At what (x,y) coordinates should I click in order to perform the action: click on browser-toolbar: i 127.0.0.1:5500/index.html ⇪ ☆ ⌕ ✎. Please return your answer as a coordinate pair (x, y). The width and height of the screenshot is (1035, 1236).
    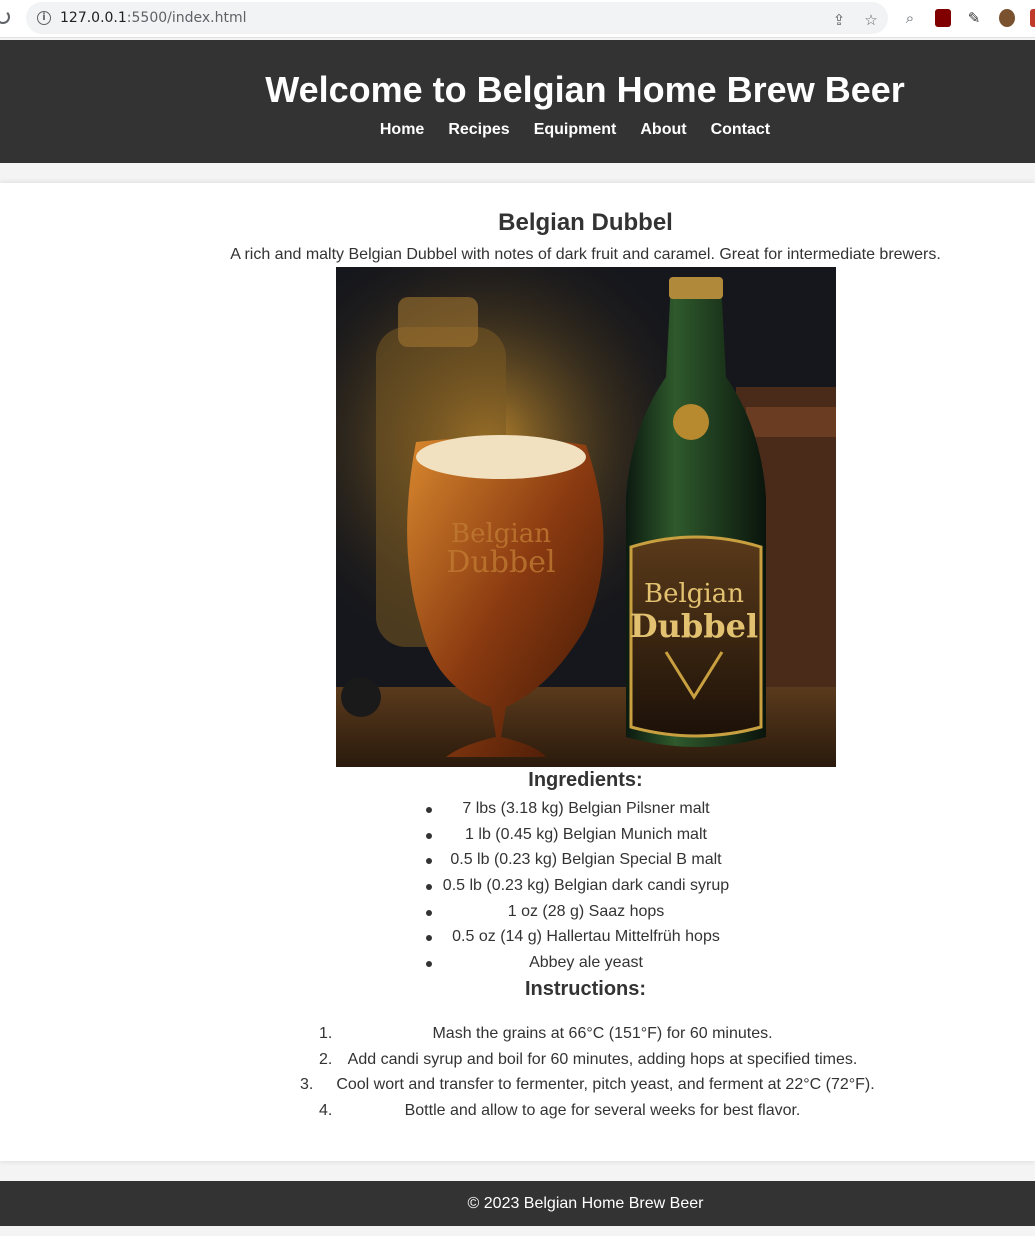
    Looking at the image, I should click on (517, 19).